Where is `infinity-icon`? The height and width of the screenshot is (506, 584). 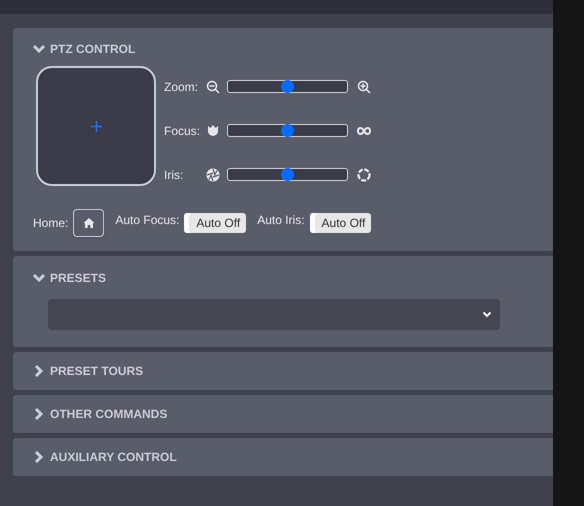
infinity-icon is located at coordinates (364, 131).